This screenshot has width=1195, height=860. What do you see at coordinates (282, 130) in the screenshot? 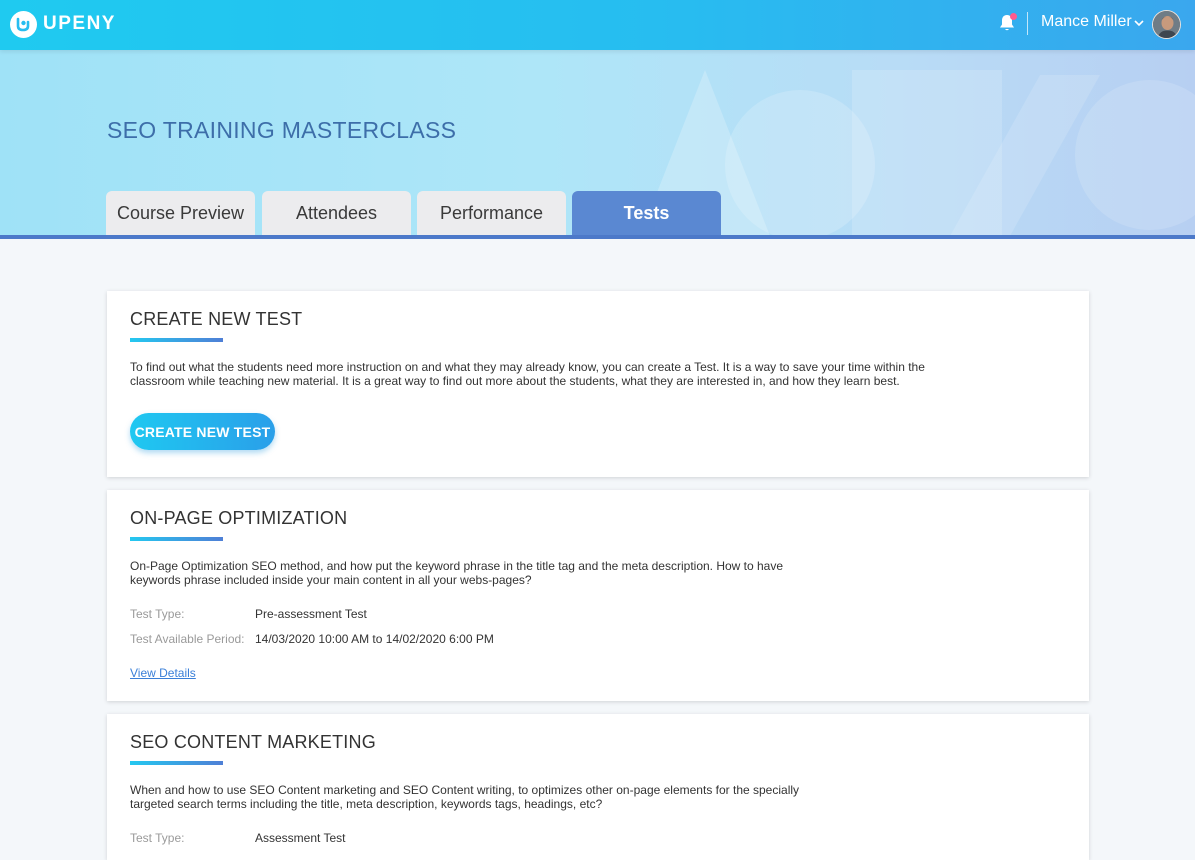
I see `course-title: SEO TRAINING MASTERCLASS` at bounding box center [282, 130].